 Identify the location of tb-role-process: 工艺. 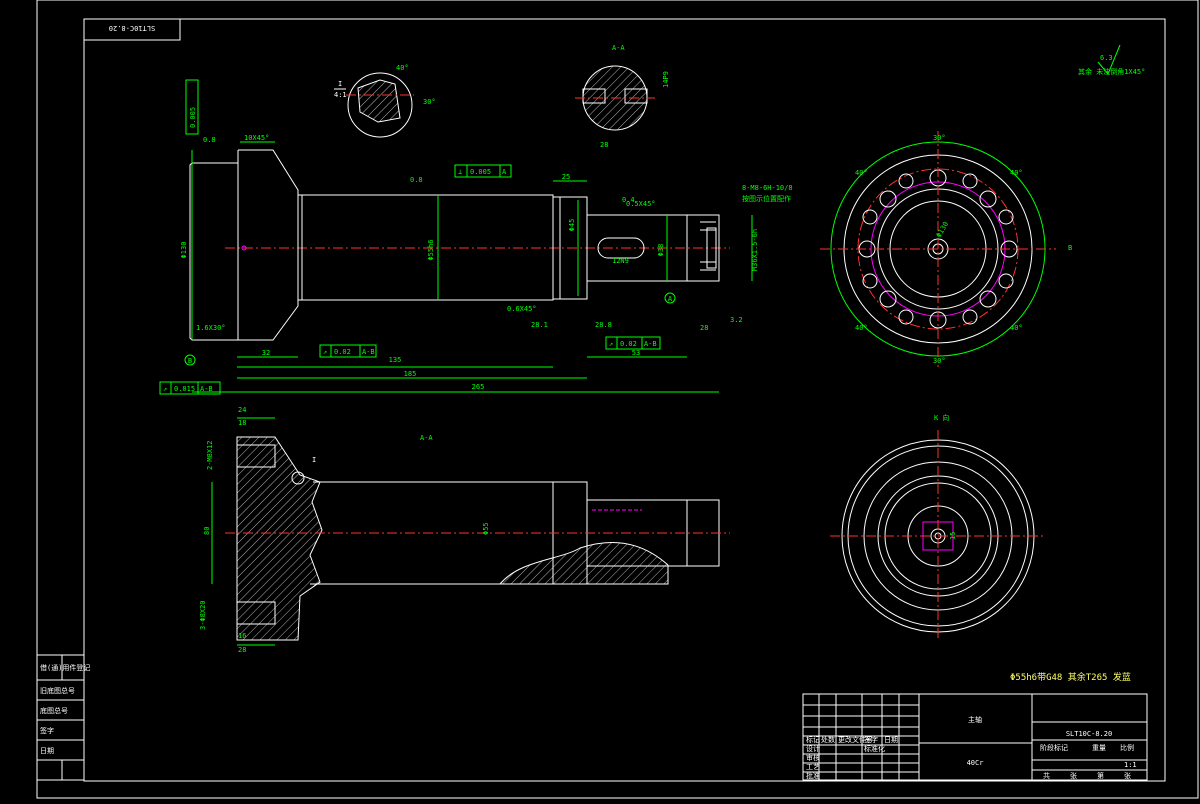
(813, 767).